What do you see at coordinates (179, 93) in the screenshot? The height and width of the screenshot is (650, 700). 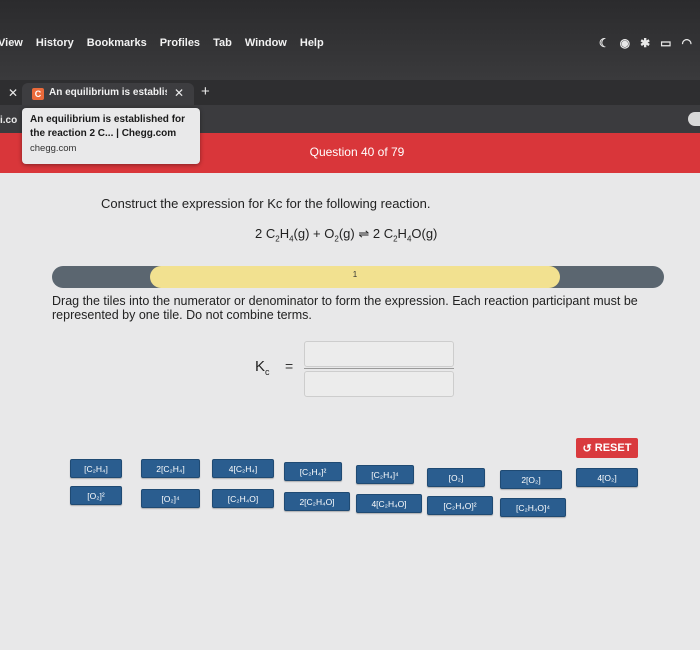 I see `tab-close-icon: ✕` at bounding box center [179, 93].